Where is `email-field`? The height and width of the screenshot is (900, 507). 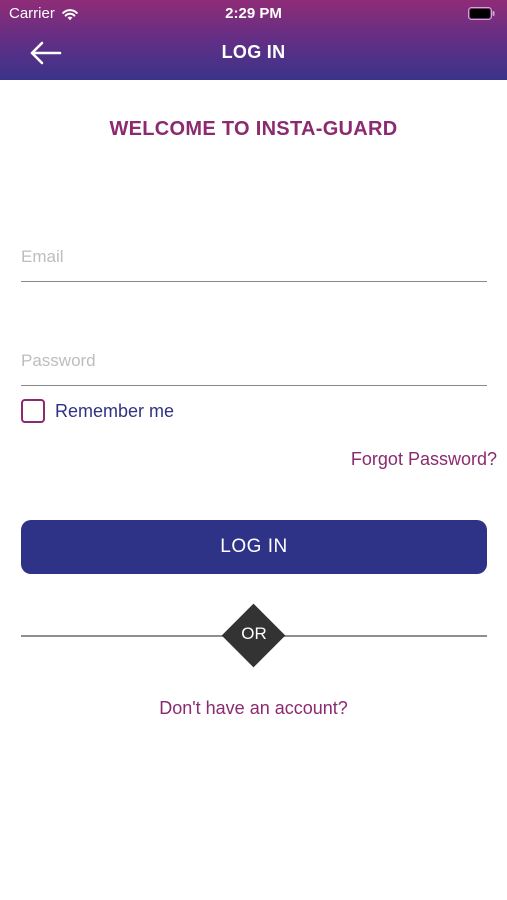
email-field is located at coordinates (254, 257).